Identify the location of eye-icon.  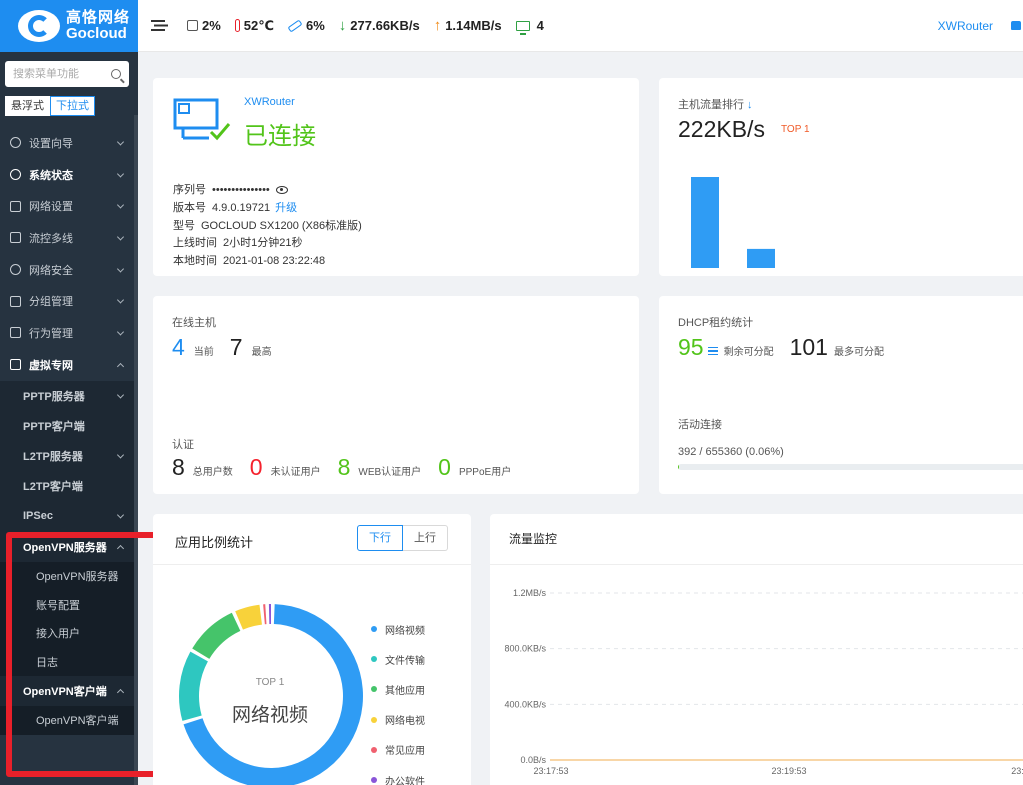
(281, 190).